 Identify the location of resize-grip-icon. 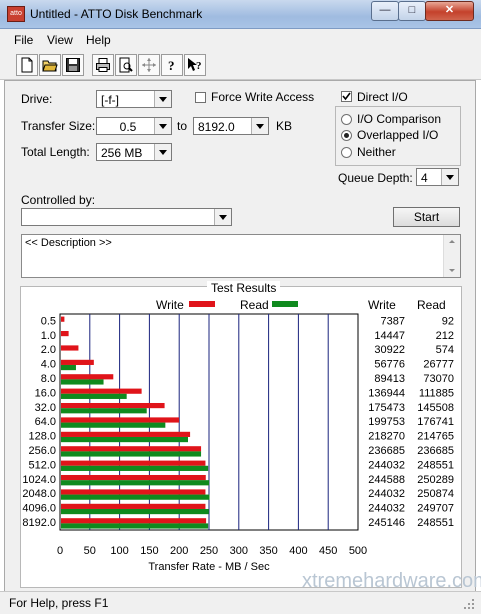
(469, 604).